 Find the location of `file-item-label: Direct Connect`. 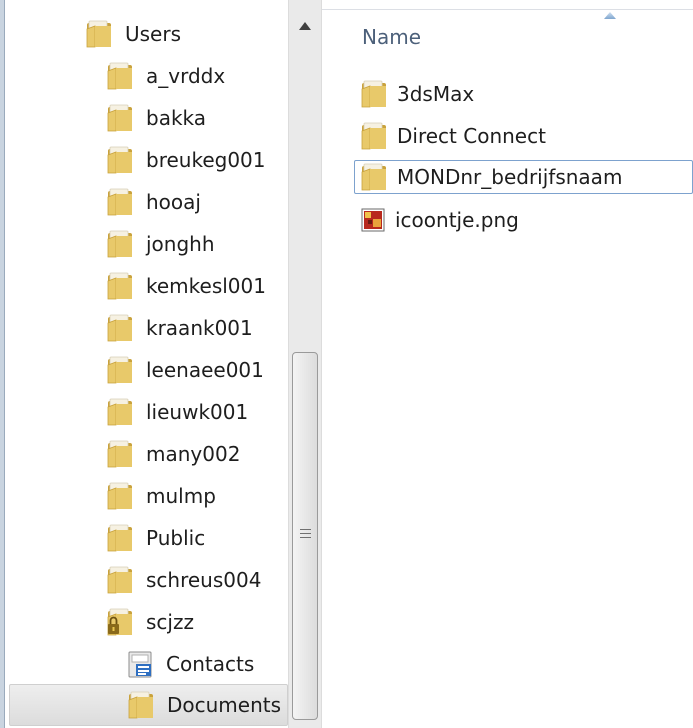

file-item-label: Direct Connect is located at coordinates (471, 136).